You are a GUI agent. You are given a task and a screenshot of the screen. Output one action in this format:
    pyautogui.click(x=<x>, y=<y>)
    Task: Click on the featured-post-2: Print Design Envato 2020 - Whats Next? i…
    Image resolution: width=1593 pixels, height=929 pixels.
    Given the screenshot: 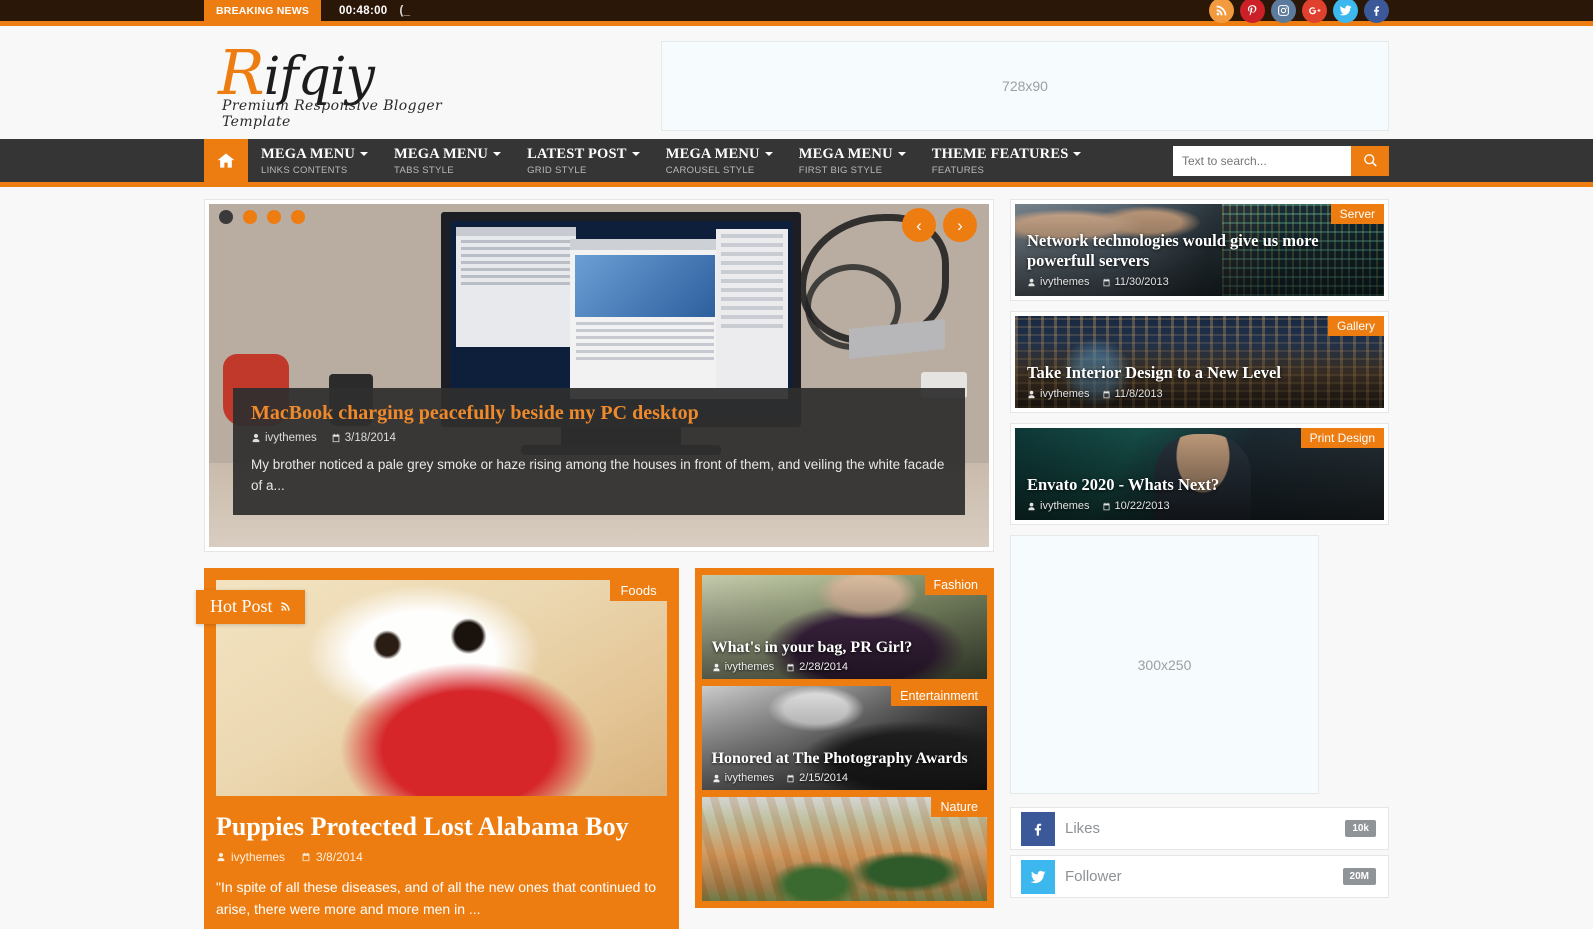 What is the action you would take?
    pyautogui.click(x=1199, y=474)
    